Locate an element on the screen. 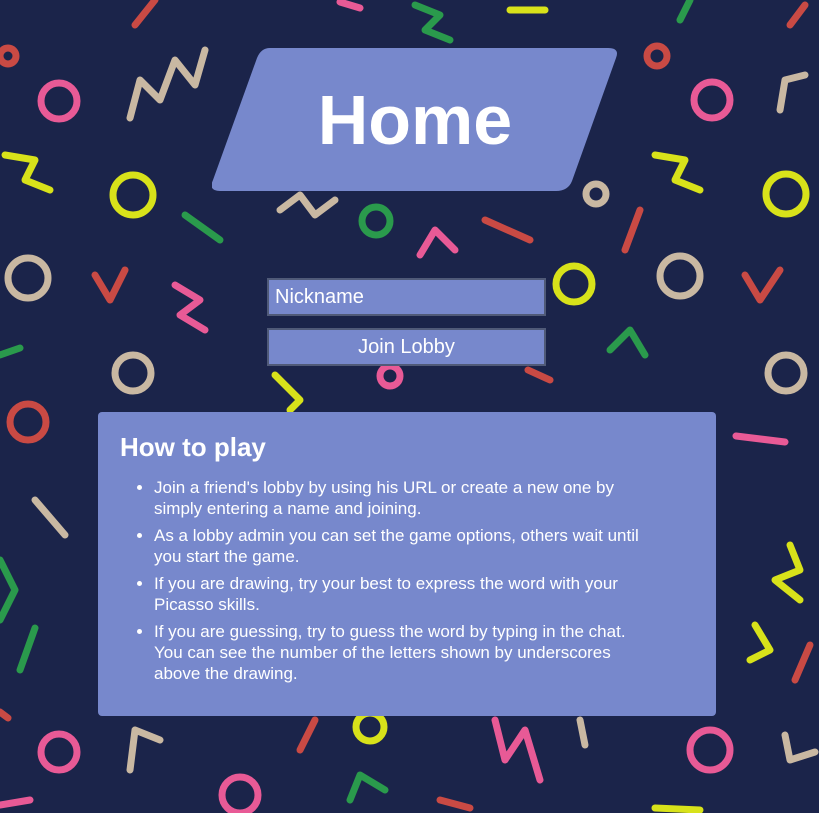  join-lobby-button: Join Lobby is located at coordinates (406, 347).